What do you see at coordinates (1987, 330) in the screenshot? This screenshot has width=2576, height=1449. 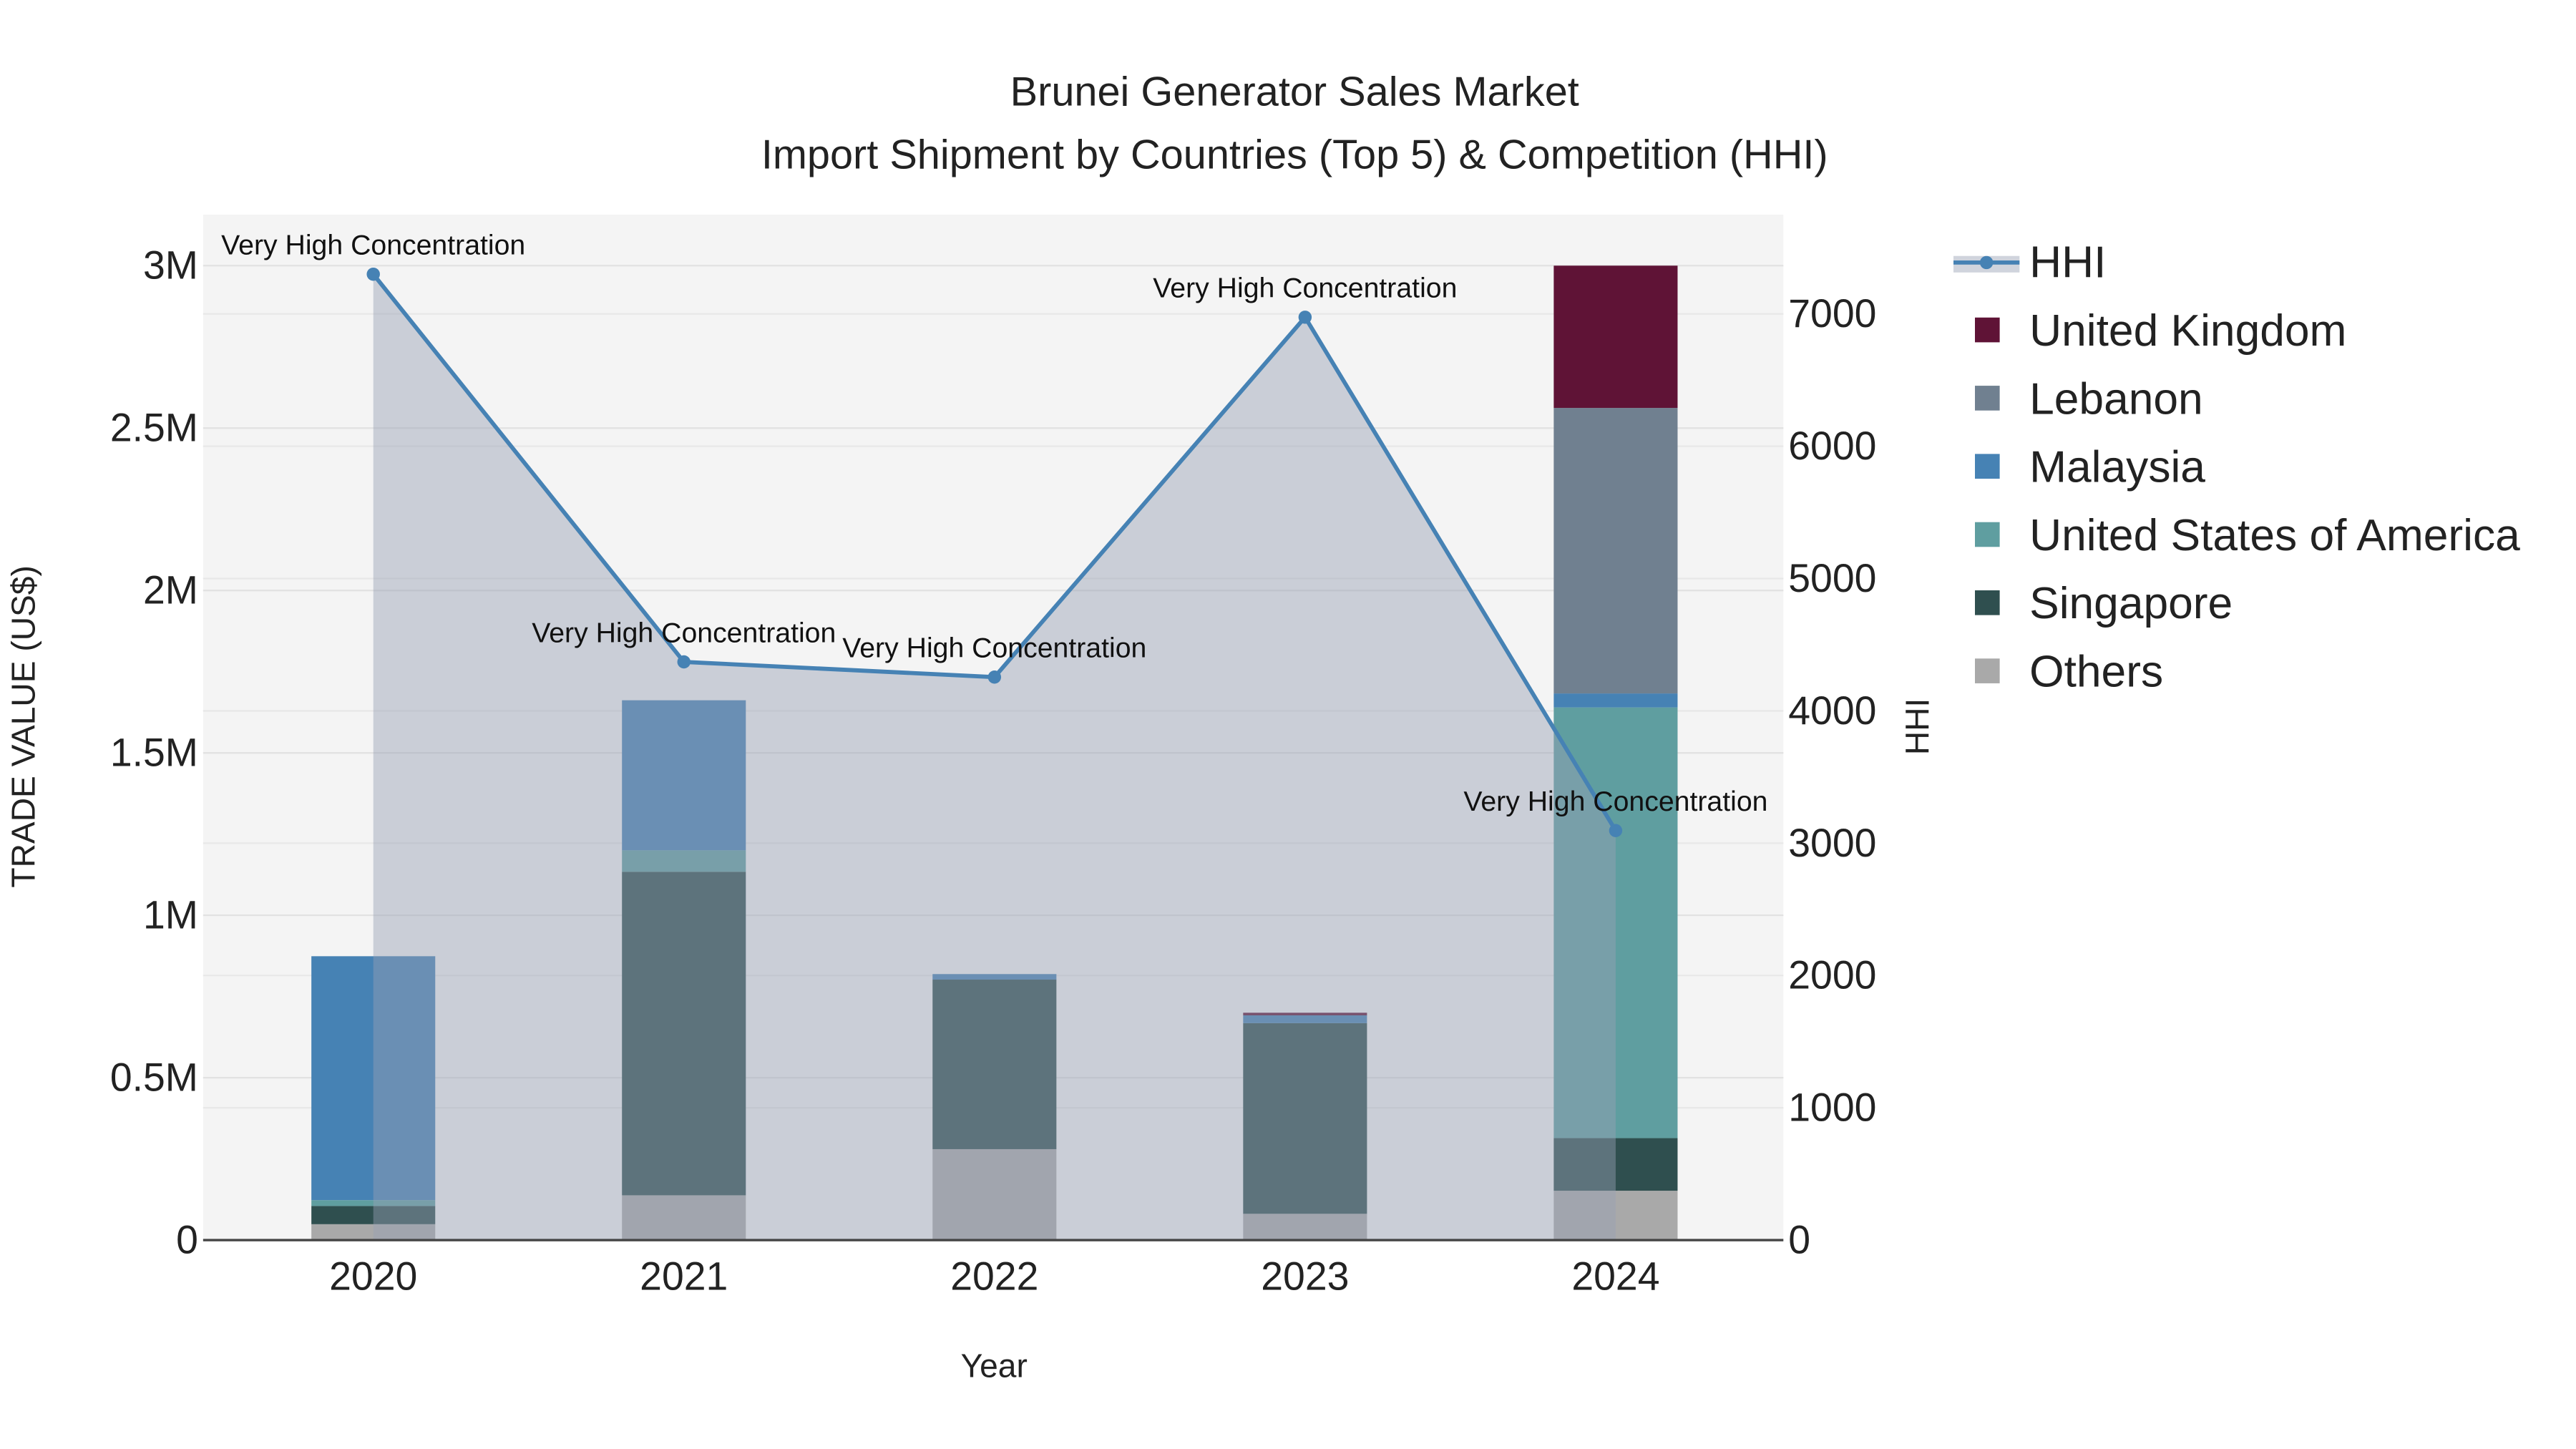 I see `legend-swatch-united-kingdom` at bounding box center [1987, 330].